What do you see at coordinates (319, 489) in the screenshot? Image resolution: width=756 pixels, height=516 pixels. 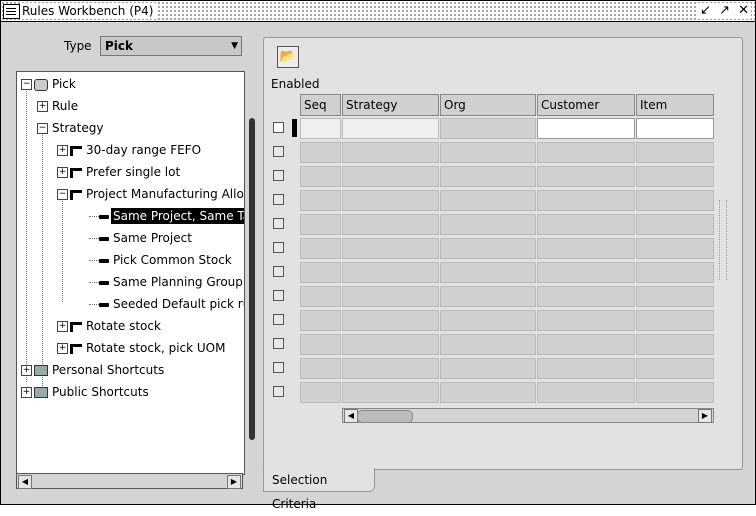 I see `tab-selection-criteria: Selection Criteria` at bounding box center [319, 489].